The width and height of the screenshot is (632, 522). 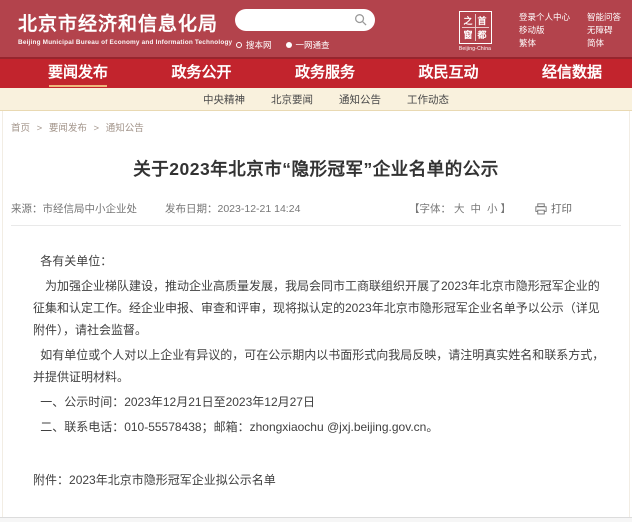 I want to click on badge-char: 首, so click(x=482, y=20).